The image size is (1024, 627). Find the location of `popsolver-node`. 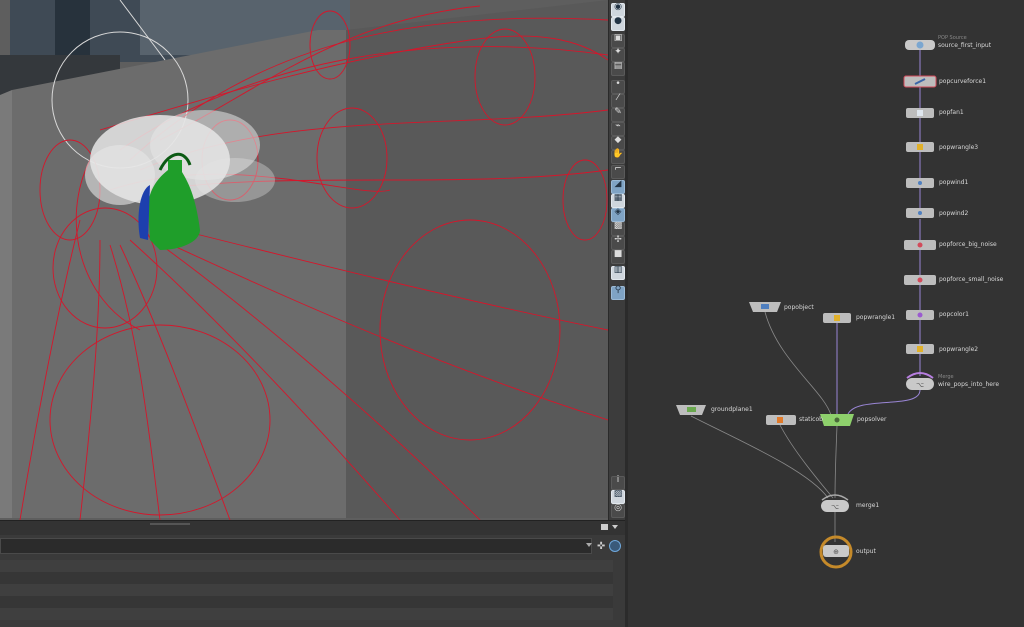

popsolver-node is located at coordinates (837, 420).